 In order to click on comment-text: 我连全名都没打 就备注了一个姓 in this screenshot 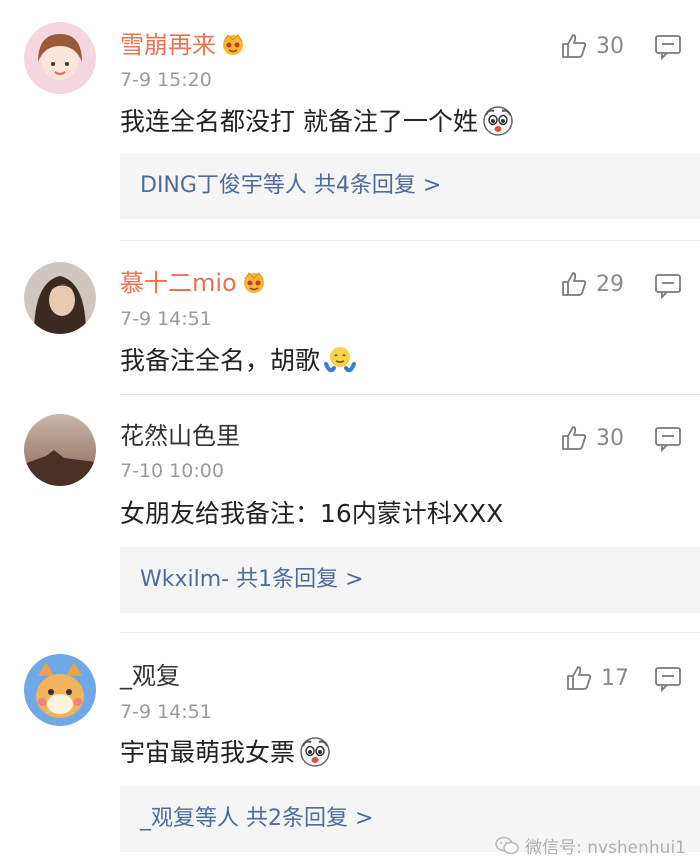, I will do `click(317, 122)`.